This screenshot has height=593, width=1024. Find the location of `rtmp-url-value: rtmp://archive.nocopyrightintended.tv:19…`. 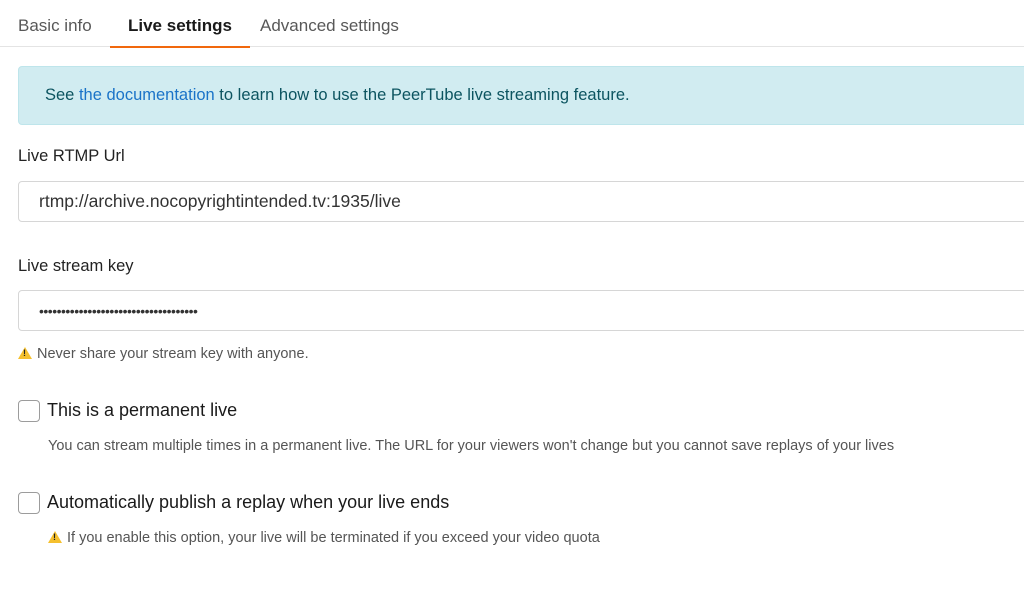

rtmp-url-value: rtmp://archive.nocopyrightintended.tv:19… is located at coordinates (220, 201).